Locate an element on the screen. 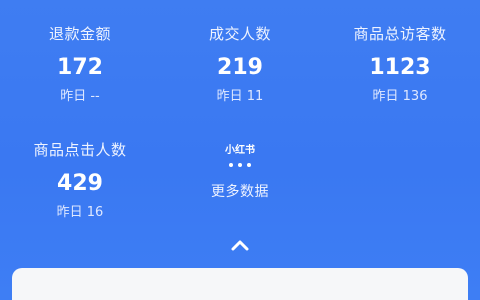  stat-product-visitors: 商品总访客数 1123 昨日 136 is located at coordinates (400, 65).